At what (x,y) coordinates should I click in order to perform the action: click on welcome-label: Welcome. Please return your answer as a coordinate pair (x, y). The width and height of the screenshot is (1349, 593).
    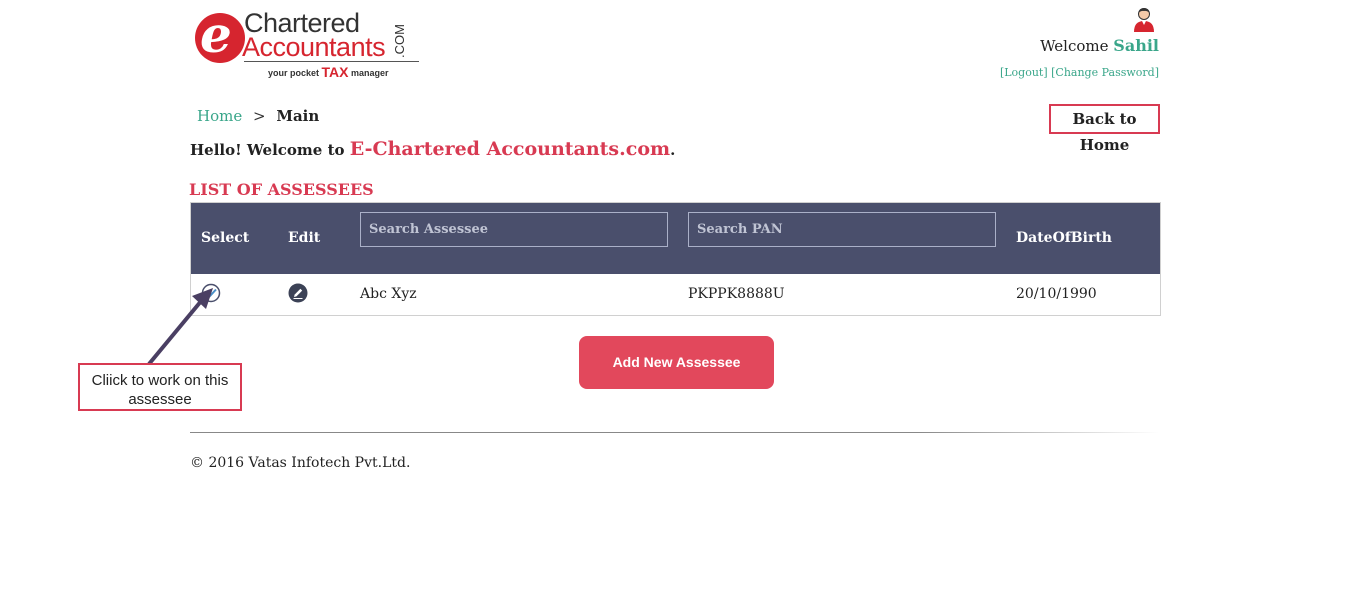
    Looking at the image, I should click on (1074, 46).